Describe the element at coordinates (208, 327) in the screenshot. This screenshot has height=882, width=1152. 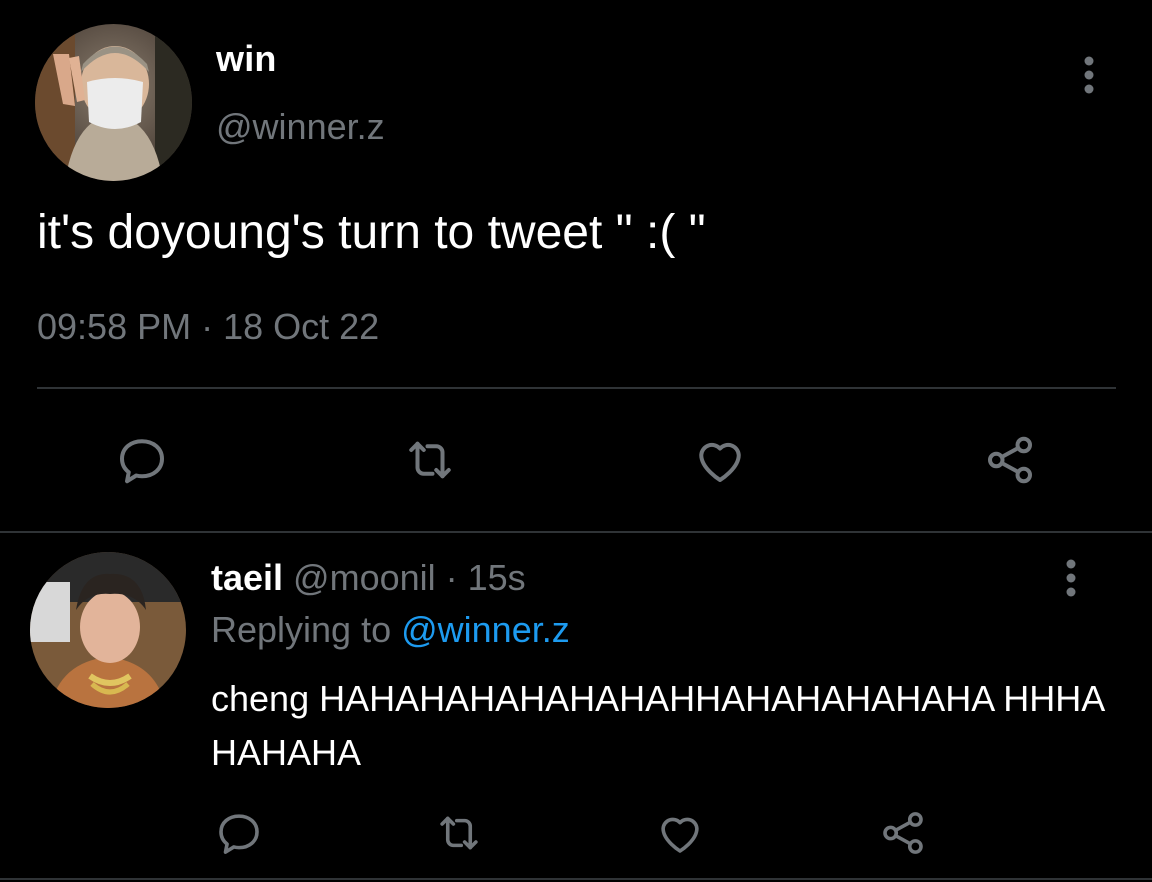
I see `tweet-timestamp: 09:58 PM · 18 Oct 22` at that location.